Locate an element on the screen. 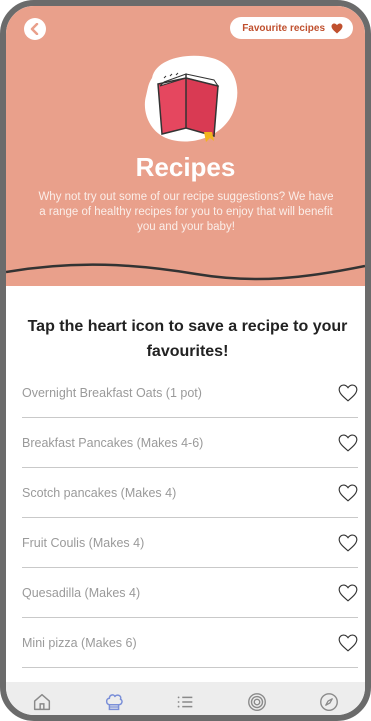 This screenshot has height=721, width=371. recipe-label: Scotch pancakes (Makes 4) is located at coordinates (99, 492).